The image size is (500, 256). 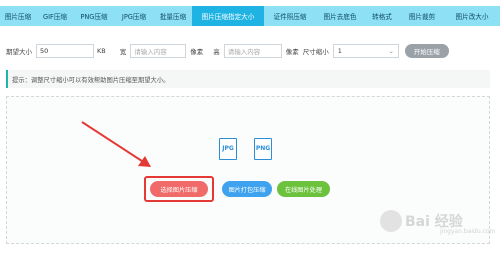 I want to click on paw-icon, so click(x=391, y=221).